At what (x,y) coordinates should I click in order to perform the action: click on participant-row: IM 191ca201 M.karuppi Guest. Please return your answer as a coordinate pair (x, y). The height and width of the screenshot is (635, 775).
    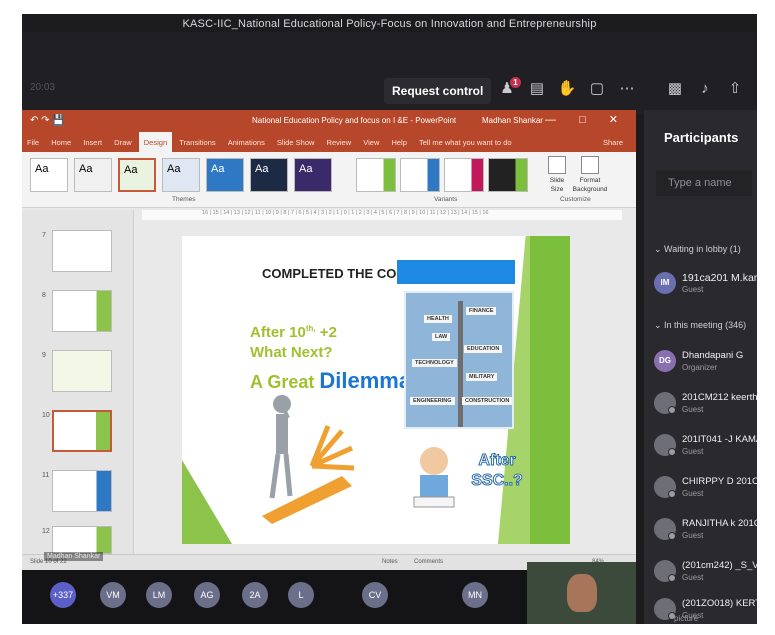
    Looking at the image, I should click on (705, 287).